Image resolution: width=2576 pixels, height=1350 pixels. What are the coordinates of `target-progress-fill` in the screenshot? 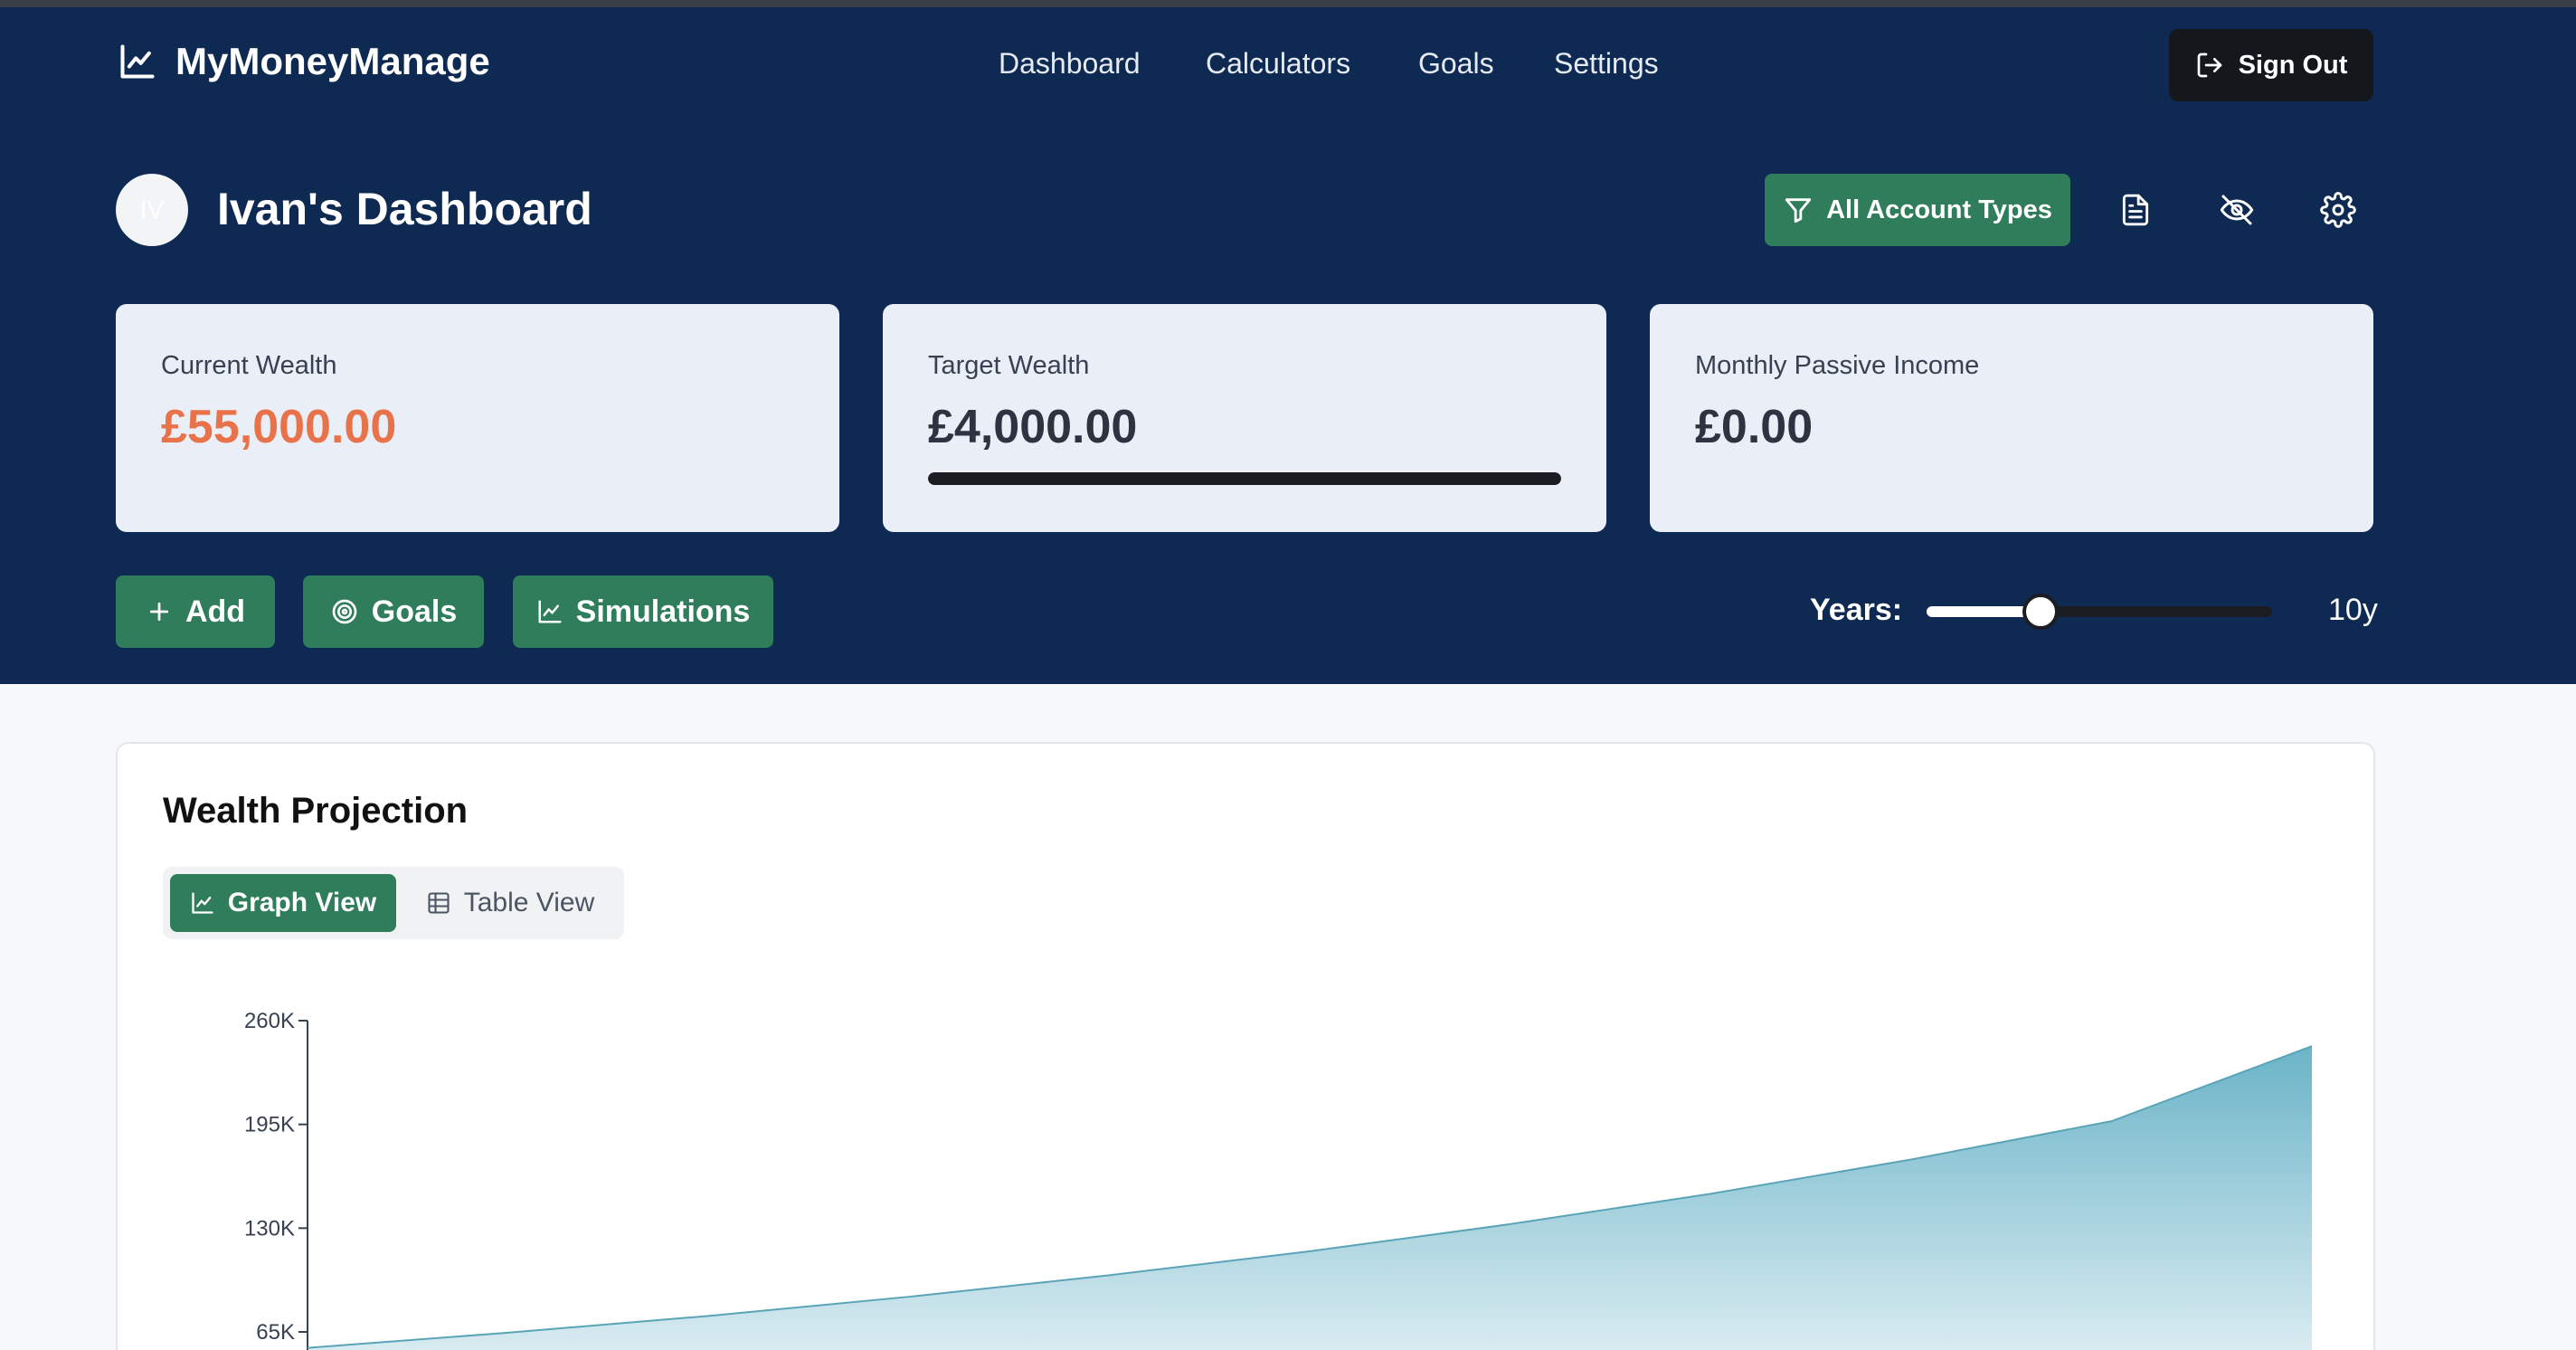 It's located at (1245, 478).